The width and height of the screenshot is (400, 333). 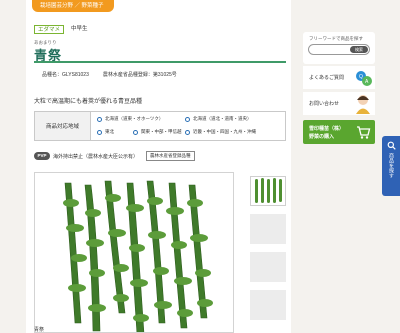 I want to click on floating-search-label: 商品を探す, so click(x=391, y=165).